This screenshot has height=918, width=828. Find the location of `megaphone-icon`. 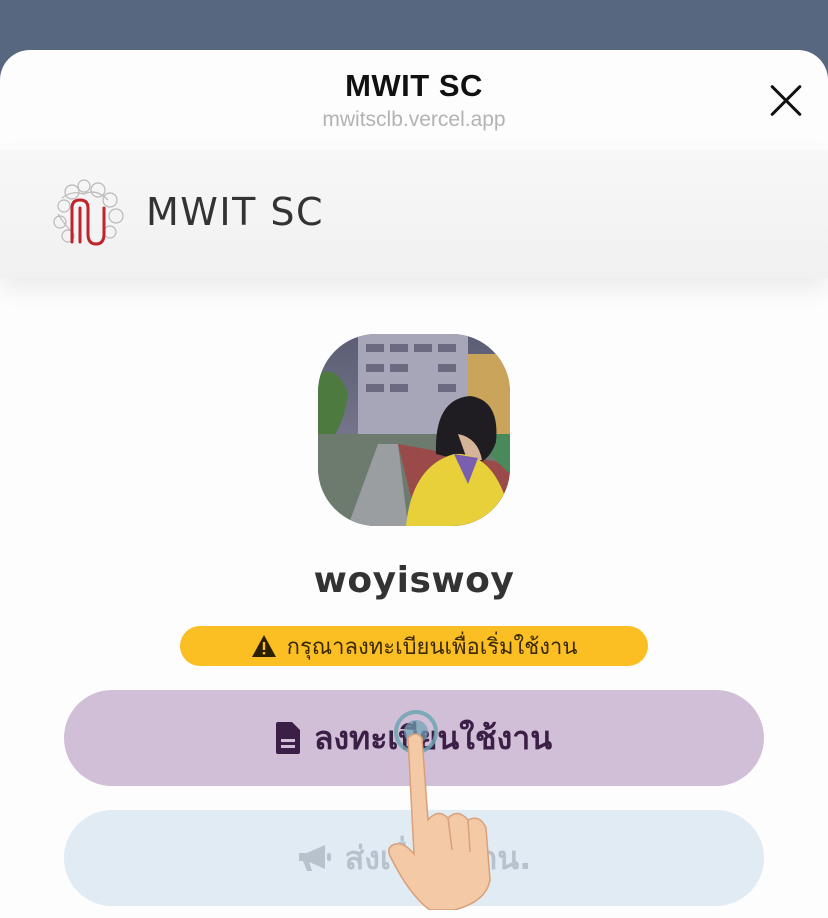

megaphone-icon is located at coordinates (314, 858).